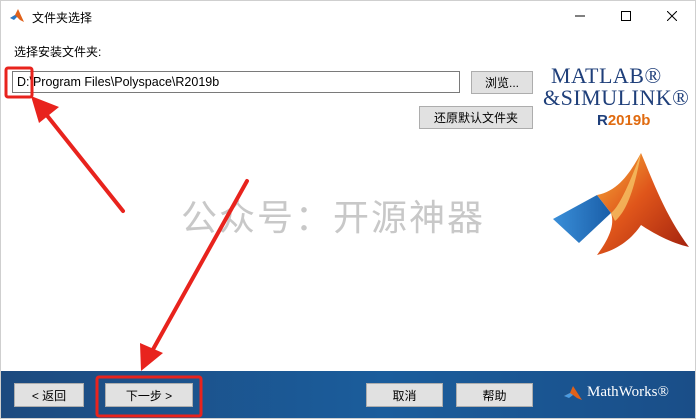 The height and width of the screenshot is (419, 696). Describe the element at coordinates (49, 395) in the screenshot. I see `back-button: < 返回` at that location.